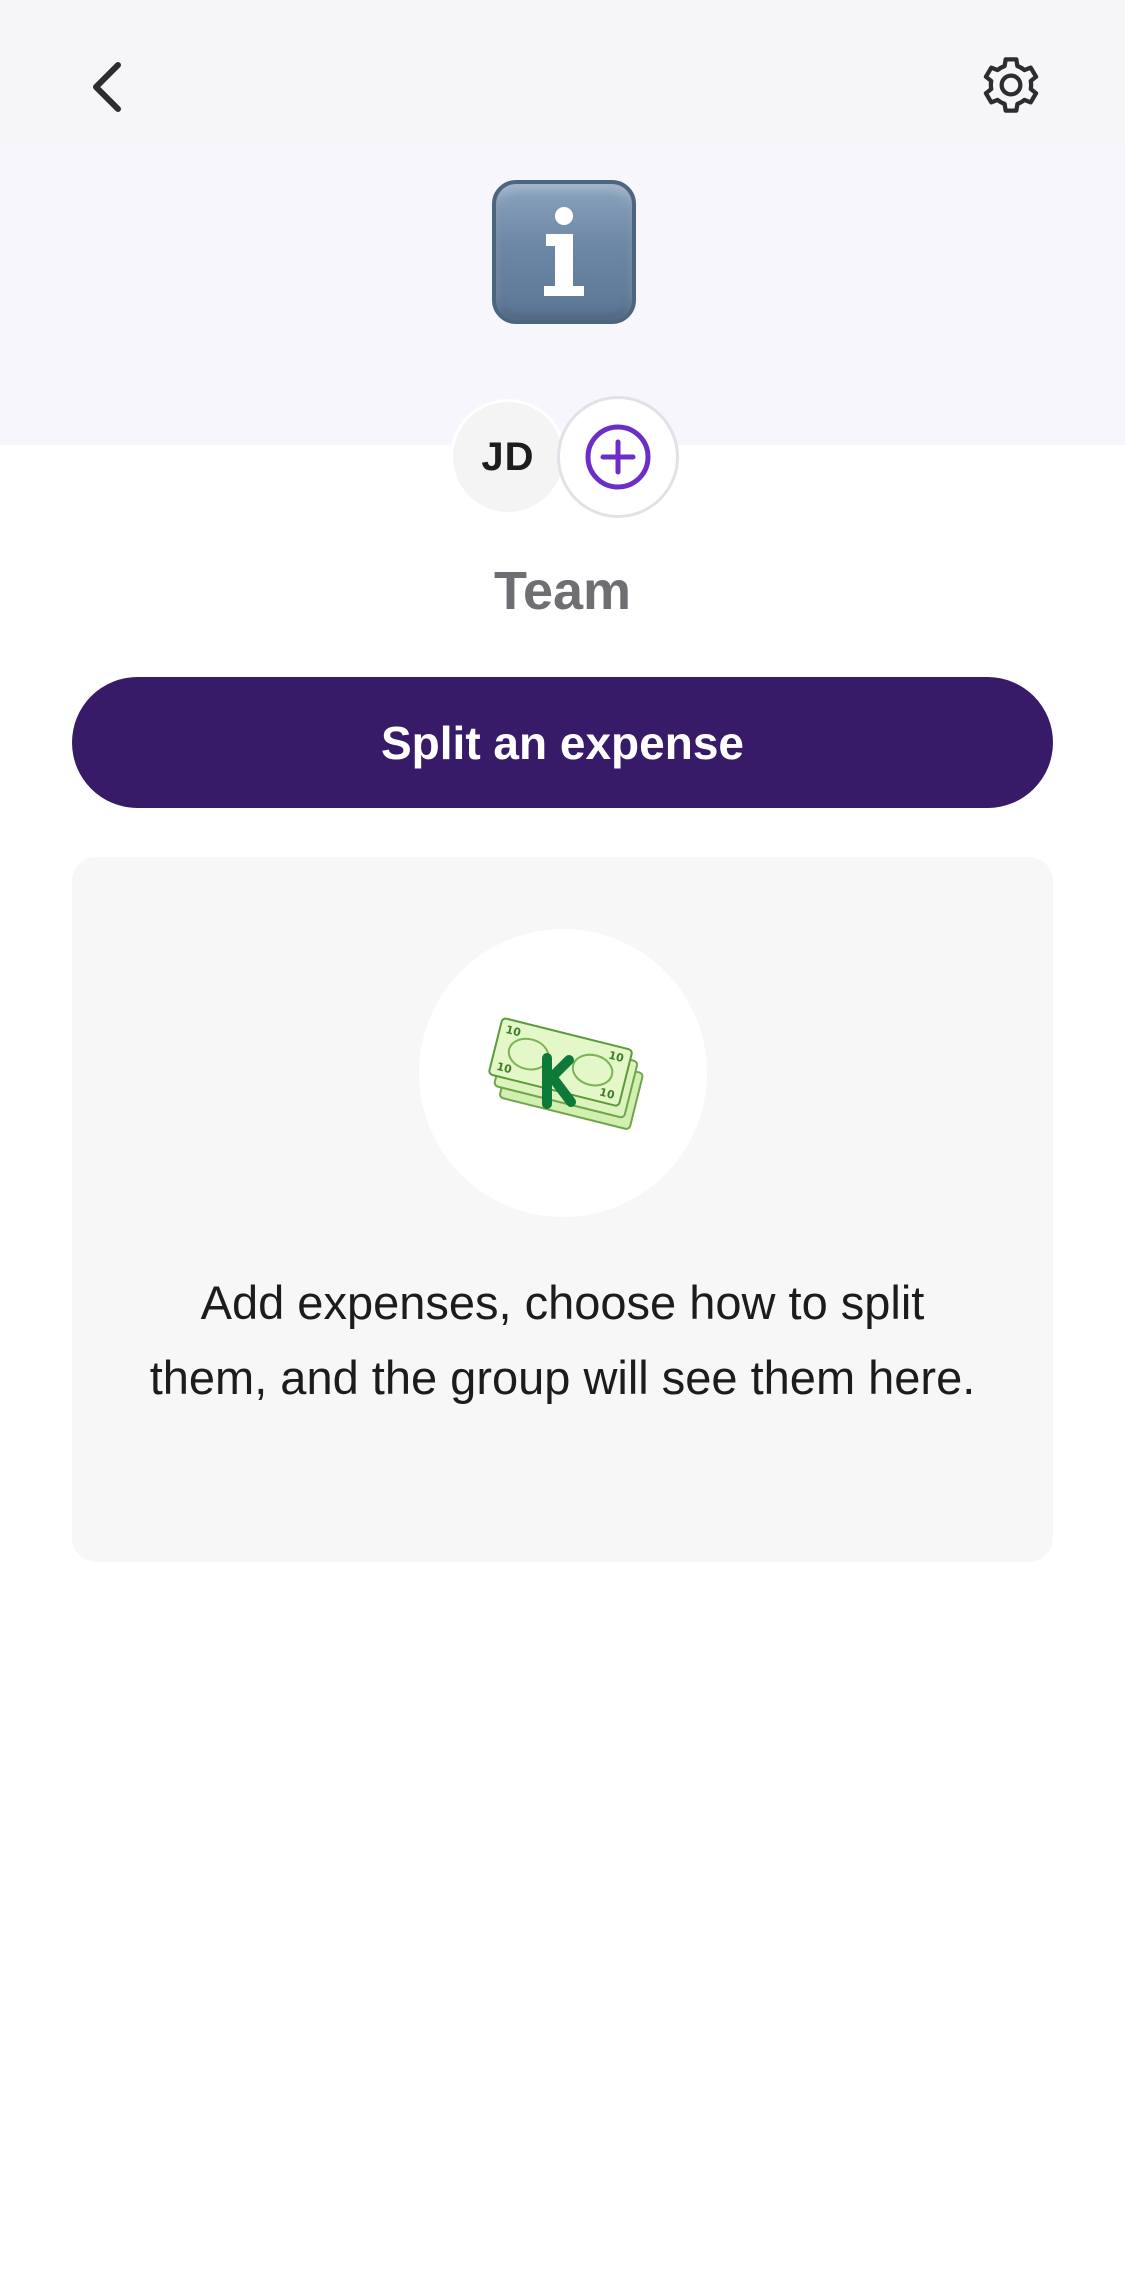 The height and width of the screenshot is (2284, 1125). Describe the element at coordinates (566, 1073) in the screenshot. I see `money-bills-icon: 10 10 10 10` at that location.